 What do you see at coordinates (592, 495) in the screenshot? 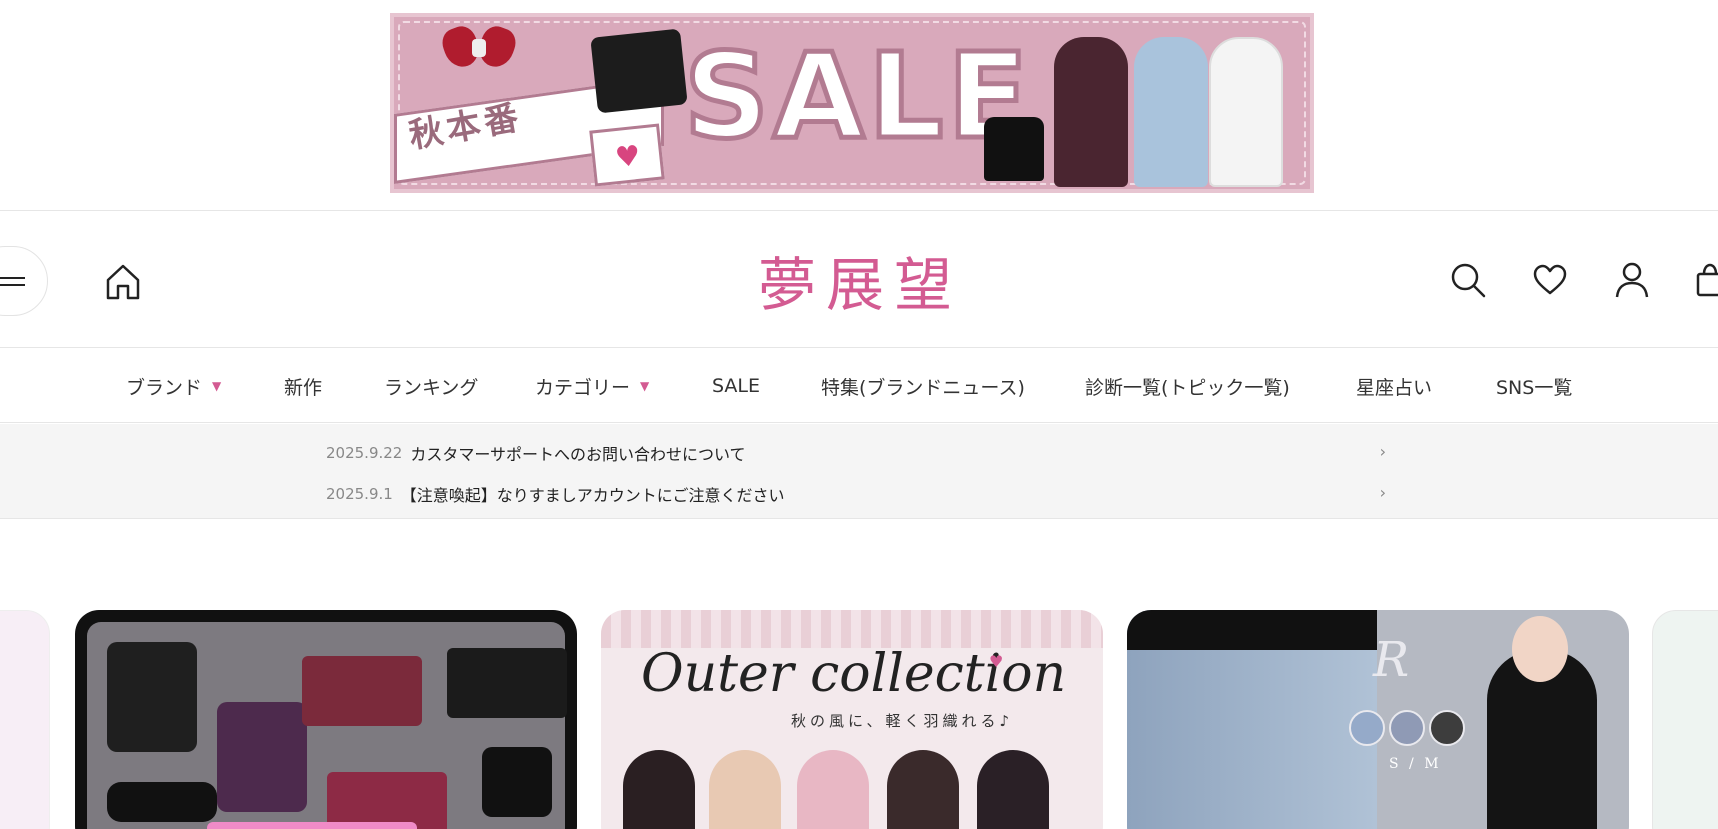
I see `news-title: 【注意喚起】なりすましアカウントにご注意ください` at bounding box center [592, 495].